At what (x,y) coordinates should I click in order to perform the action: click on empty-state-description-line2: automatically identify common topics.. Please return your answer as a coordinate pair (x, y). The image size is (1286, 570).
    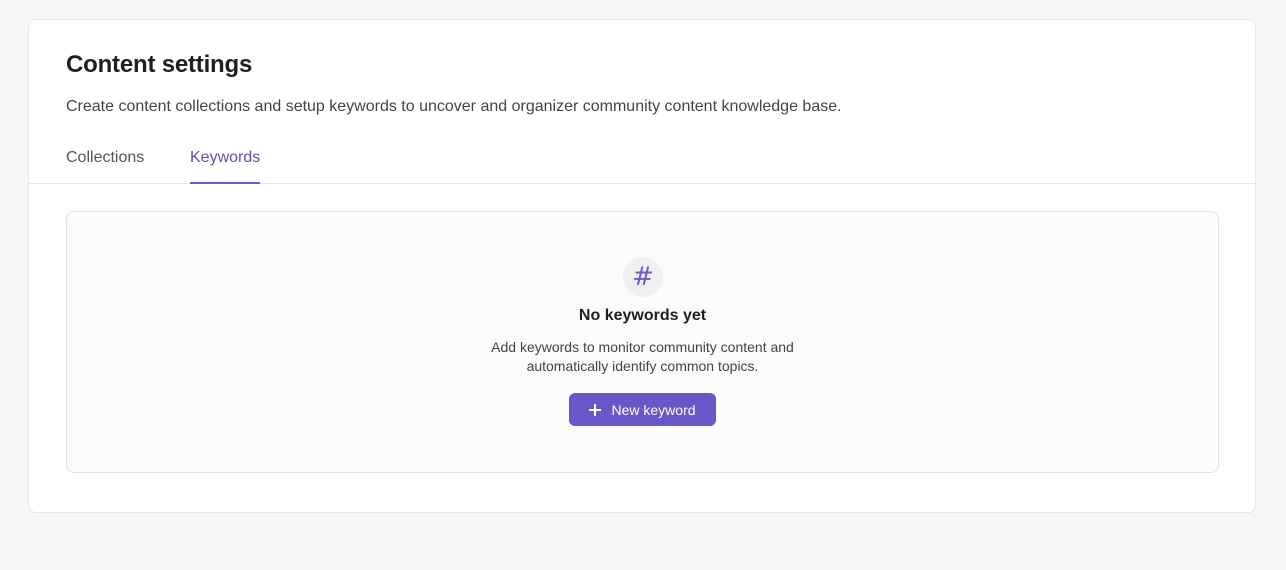
    Looking at the image, I should click on (642, 366).